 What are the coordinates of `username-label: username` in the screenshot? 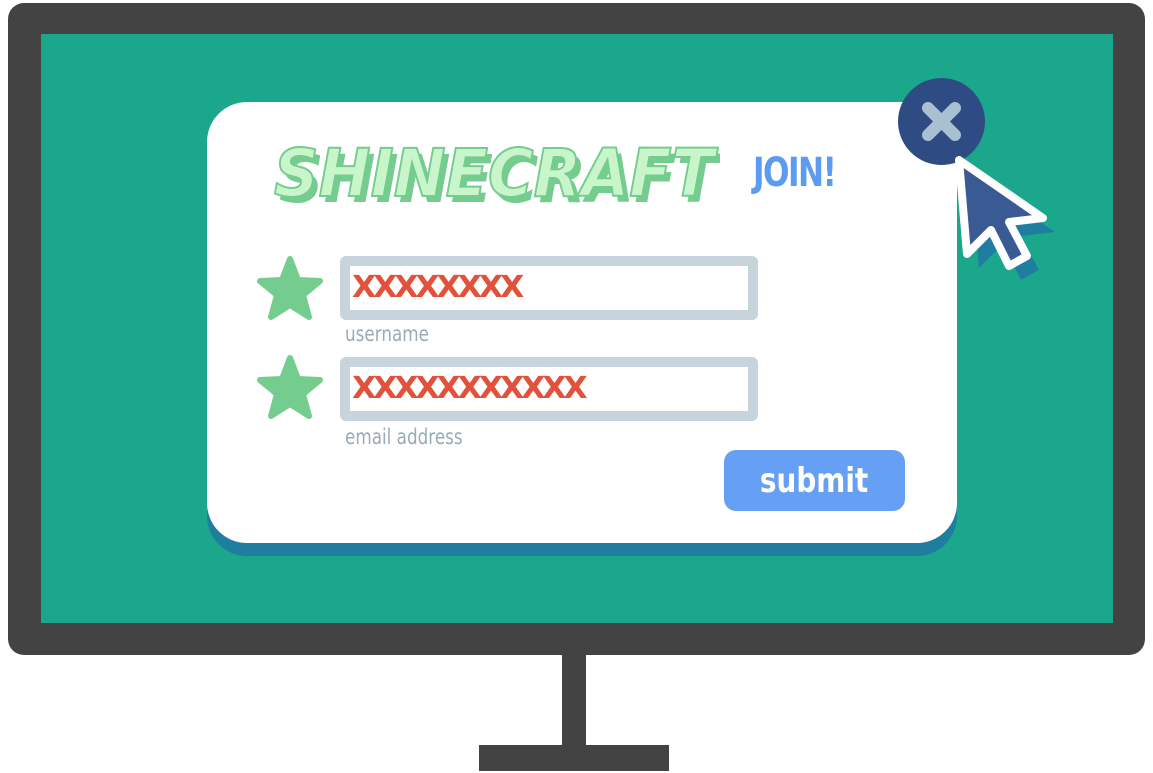 It's located at (387, 334).